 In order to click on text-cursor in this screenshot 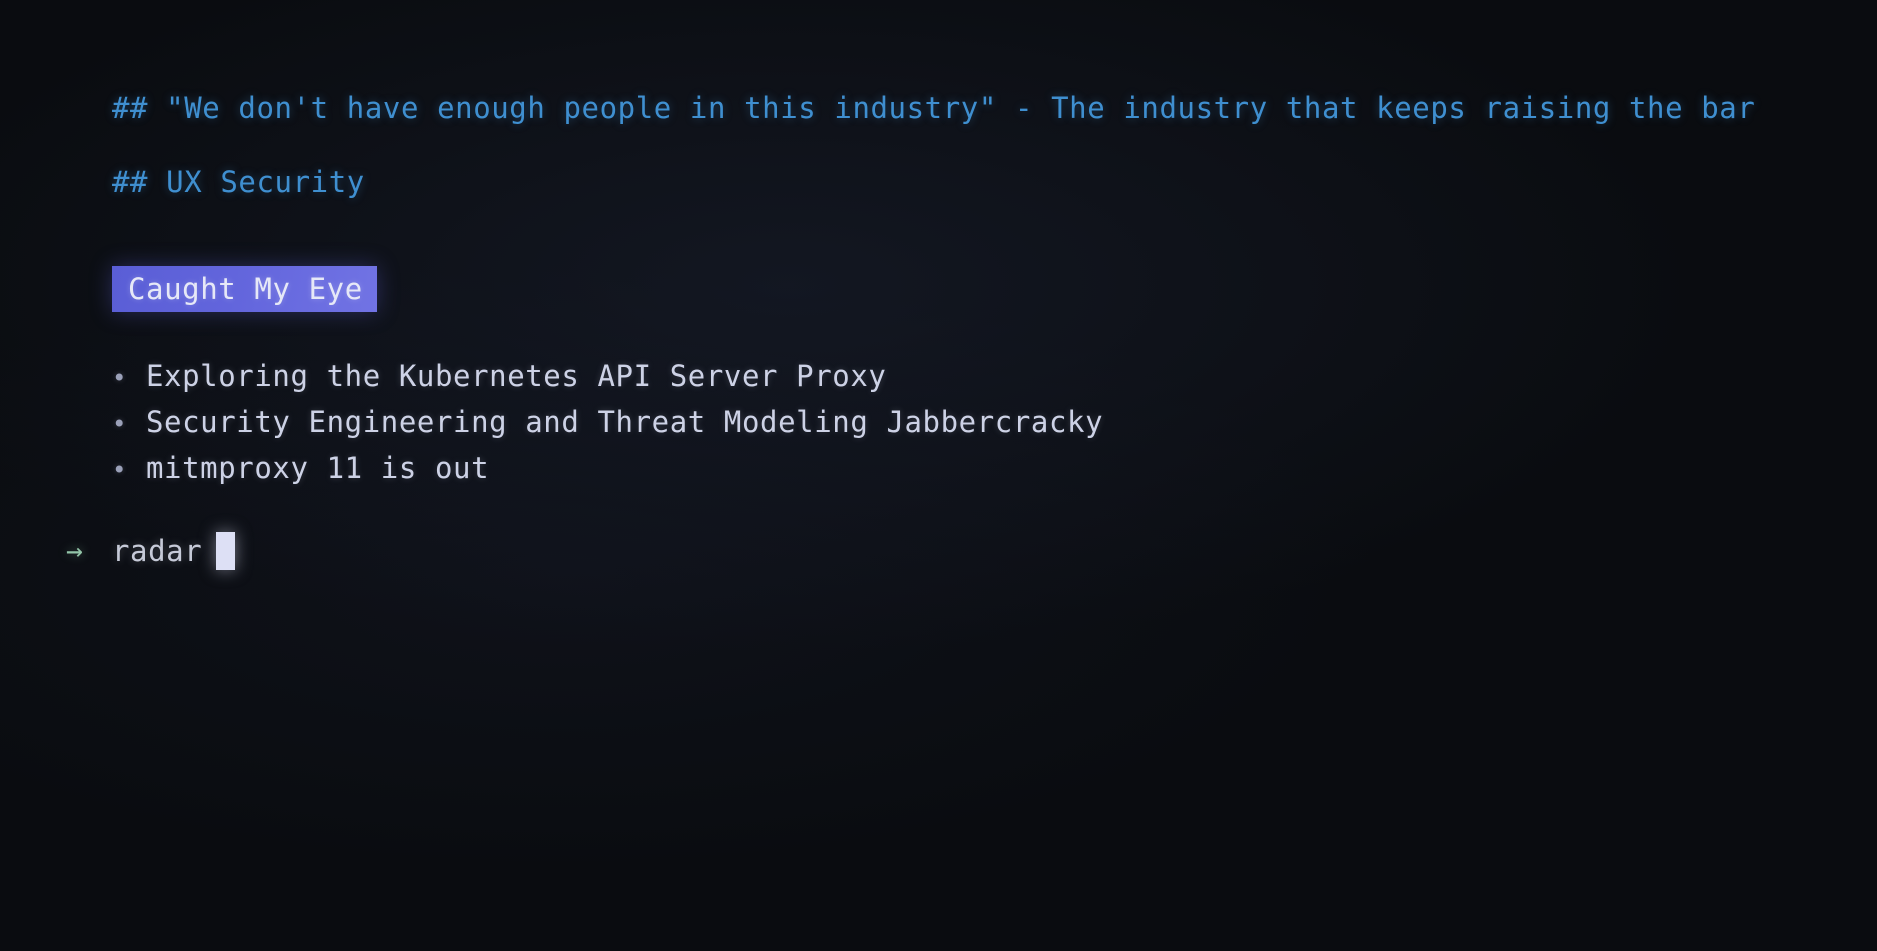, I will do `click(226, 551)`.